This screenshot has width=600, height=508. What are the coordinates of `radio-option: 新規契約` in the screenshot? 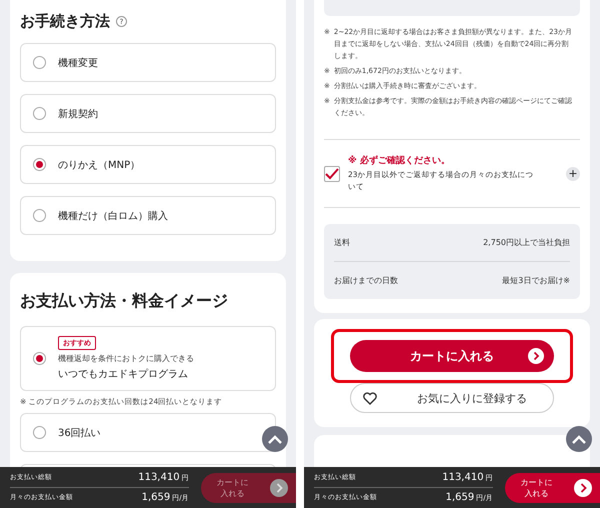 It's located at (148, 113).